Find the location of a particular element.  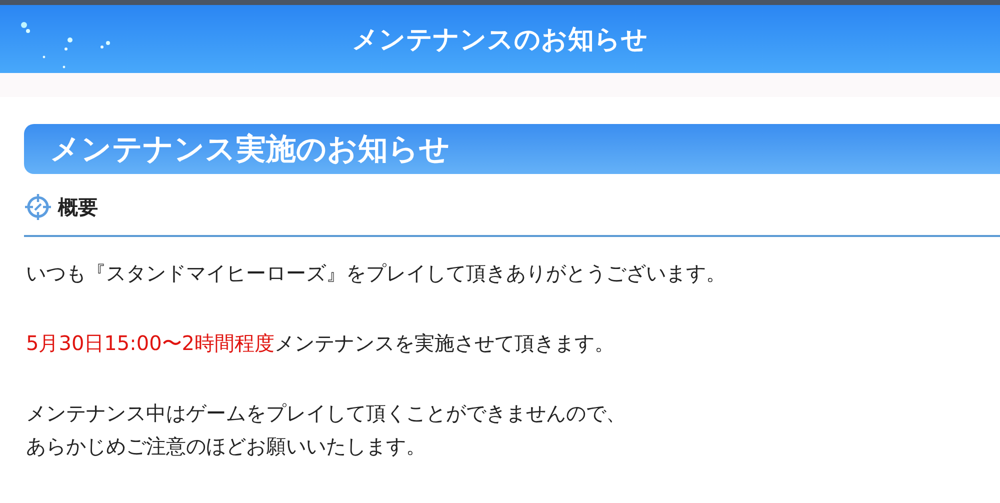

notice-text-line: いつも『スタンドマイヒーローズ』をプレイして頂きありがとうございます。 is located at coordinates (376, 273).